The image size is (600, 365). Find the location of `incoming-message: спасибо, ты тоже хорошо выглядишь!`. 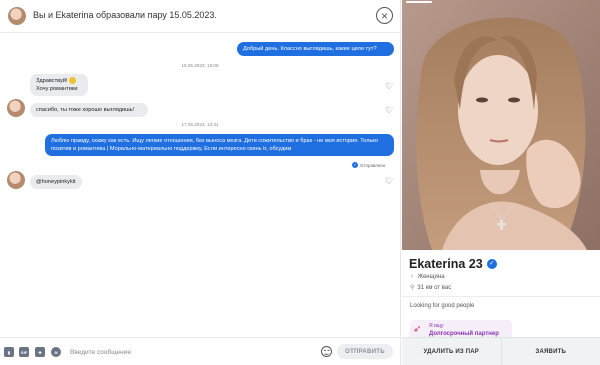

incoming-message: спасибо, ты тоже хорошо выглядишь! is located at coordinates (89, 110).